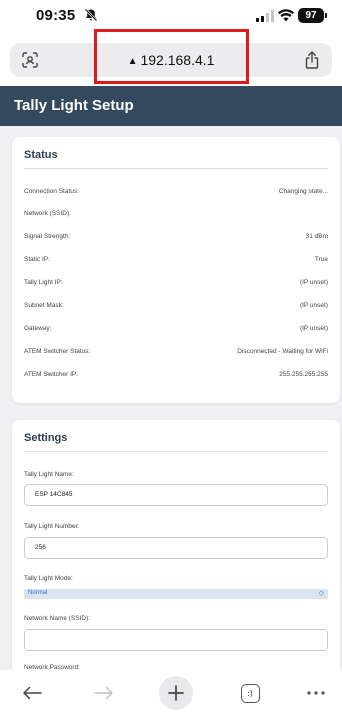 The width and height of the screenshot is (342, 721). What do you see at coordinates (176, 237) in the screenshot?
I see `status-row-signal: Signal Strength: 31 dBm` at bounding box center [176, 237].